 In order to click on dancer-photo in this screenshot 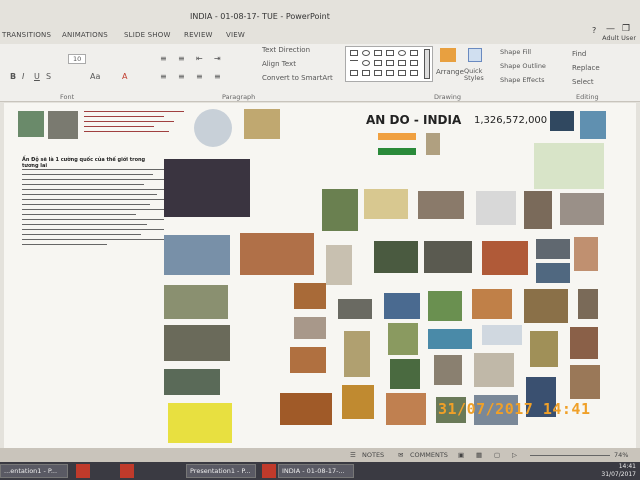, I will do `click(584, 343)`.